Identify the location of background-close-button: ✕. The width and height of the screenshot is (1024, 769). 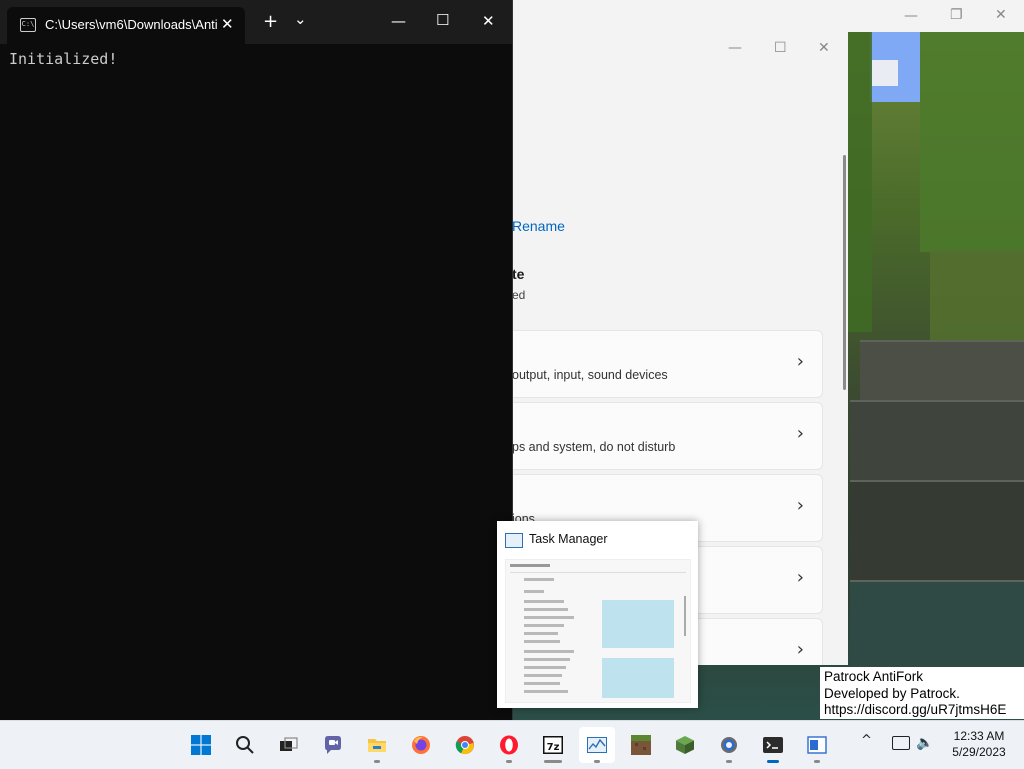
(1001, 15).